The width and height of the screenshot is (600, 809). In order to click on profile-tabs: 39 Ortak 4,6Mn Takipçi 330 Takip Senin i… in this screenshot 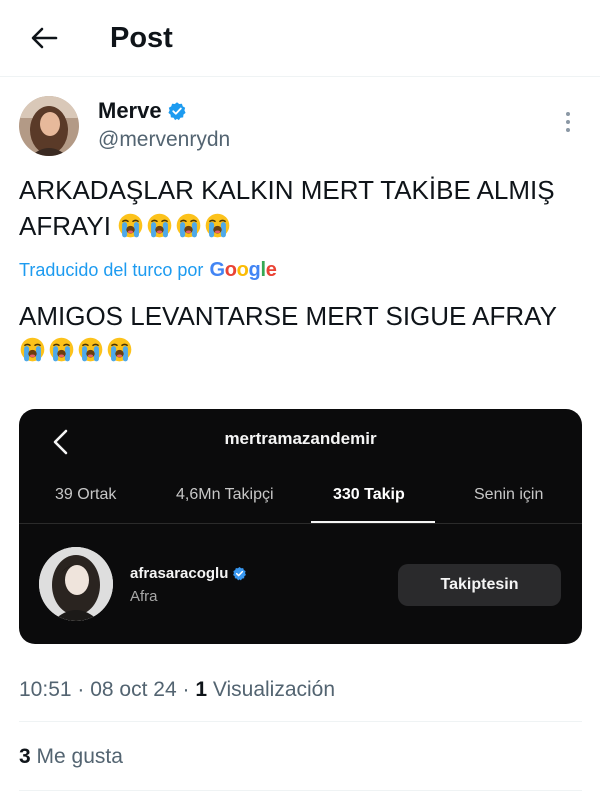, I will do `click(300, 502)`.